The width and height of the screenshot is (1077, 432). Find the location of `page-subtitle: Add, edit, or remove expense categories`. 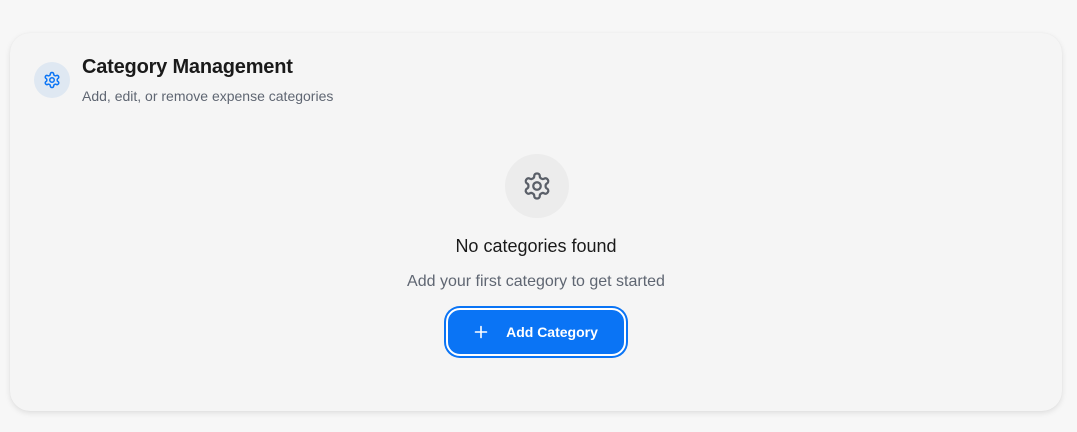

page-subtitle: Add, edit, or remove expense categories is located at coordinates (208, 96).